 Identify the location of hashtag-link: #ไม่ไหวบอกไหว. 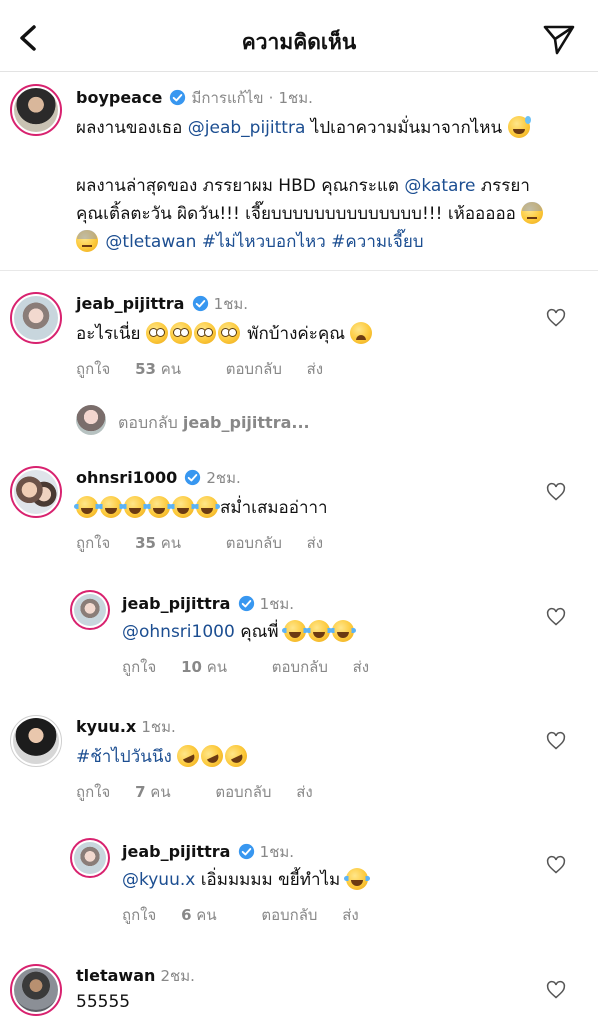
(264, 242).